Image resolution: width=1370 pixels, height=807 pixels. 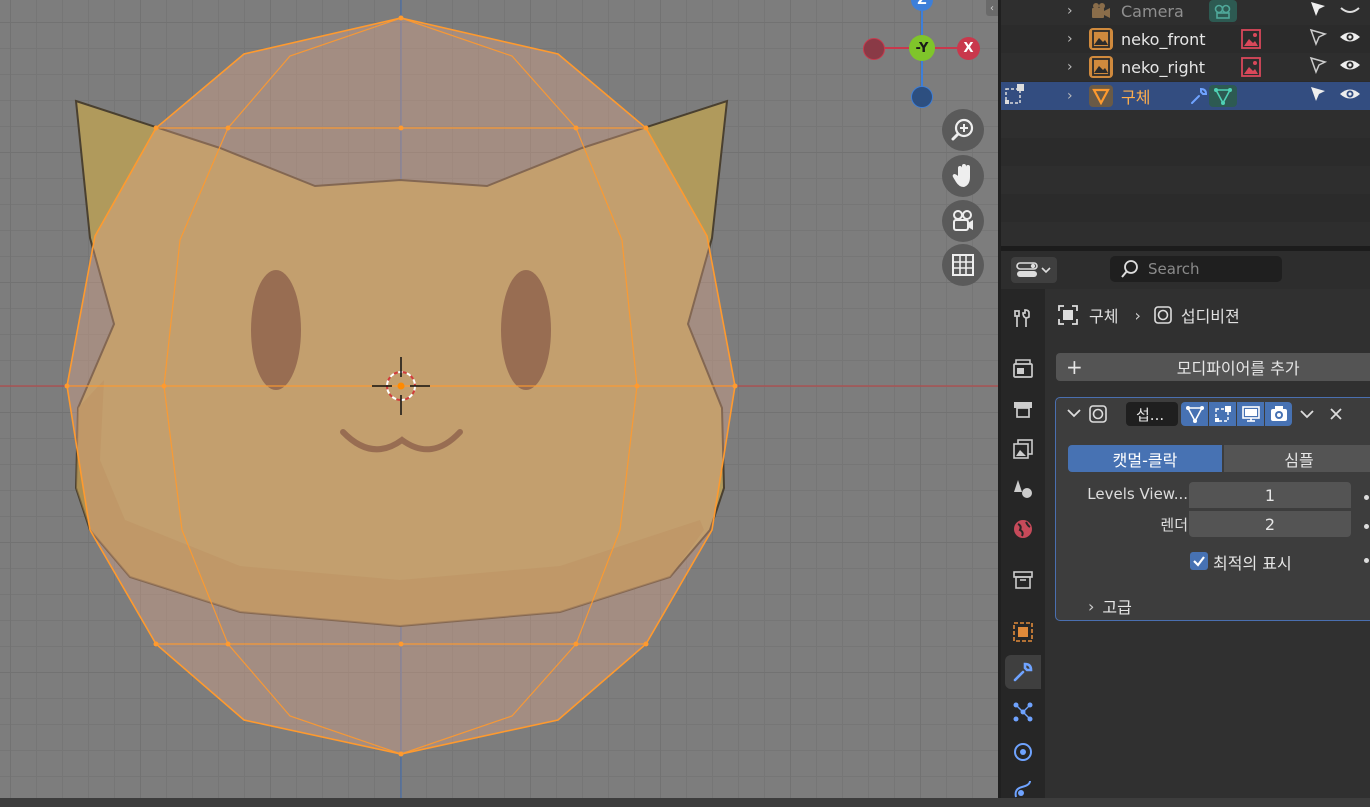 What do you see at coordinates (1074, 367) in the screenshot?
I see `plus-icon: +` at bounding box center [1074, 367].